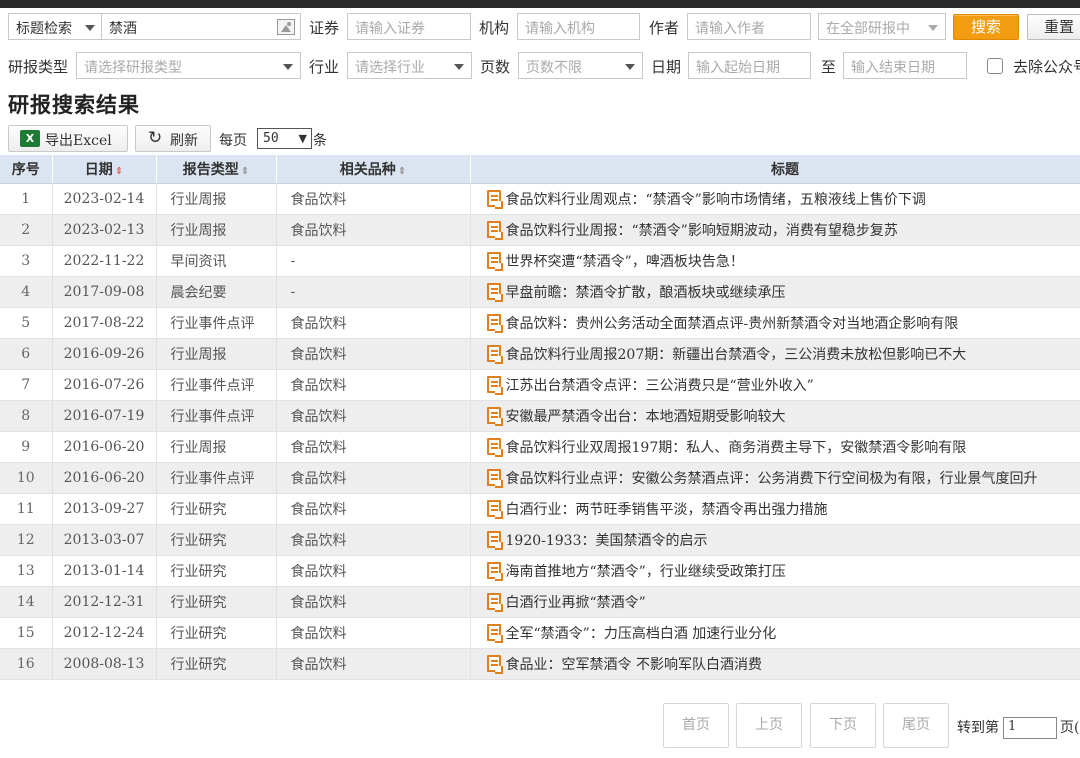 The image size is (1080, 758). I want to click on row-title: 江苏出台禁酒令点评：三公消费只是“营业外收入”, so click(660, 386).